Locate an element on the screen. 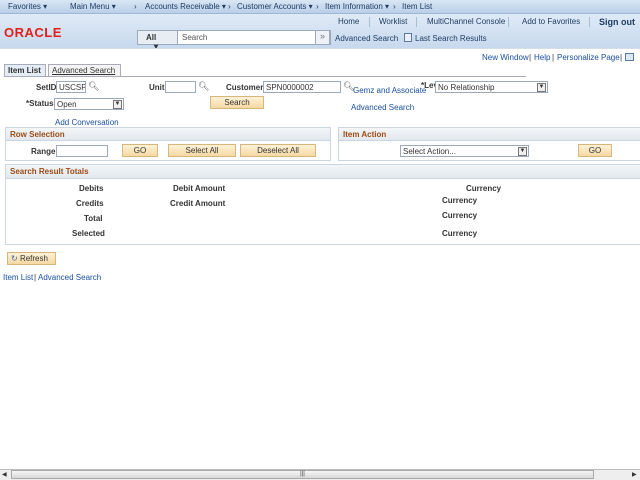 This screenshot has width=640, height=480. refresh-icon: ↻ is located at coordinates (14, 258).